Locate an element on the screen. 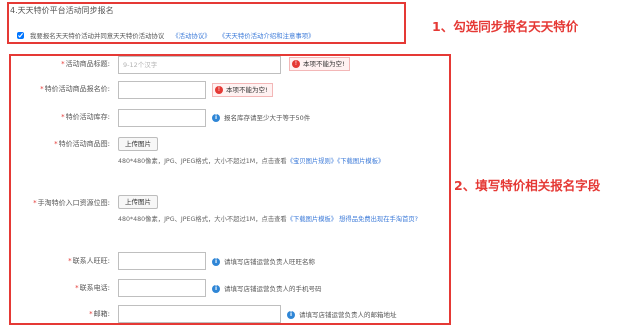  homepage-promo-link: 想得品免费出现在手淘首页? is located at coordinates (378, 219).